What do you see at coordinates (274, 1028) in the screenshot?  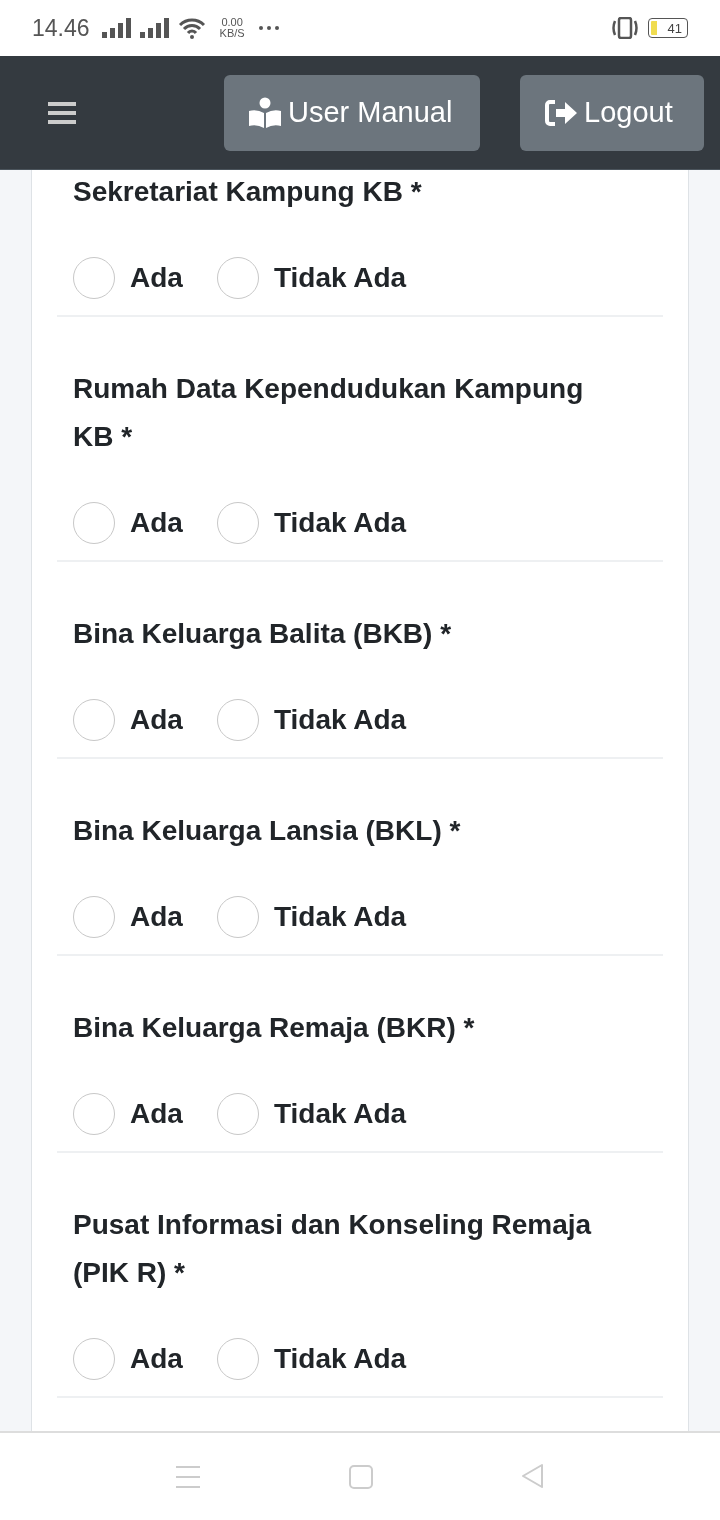 I see `question-label: Bina Keluarga Remaja (BKR) *` at bounding box center [274, 1028].